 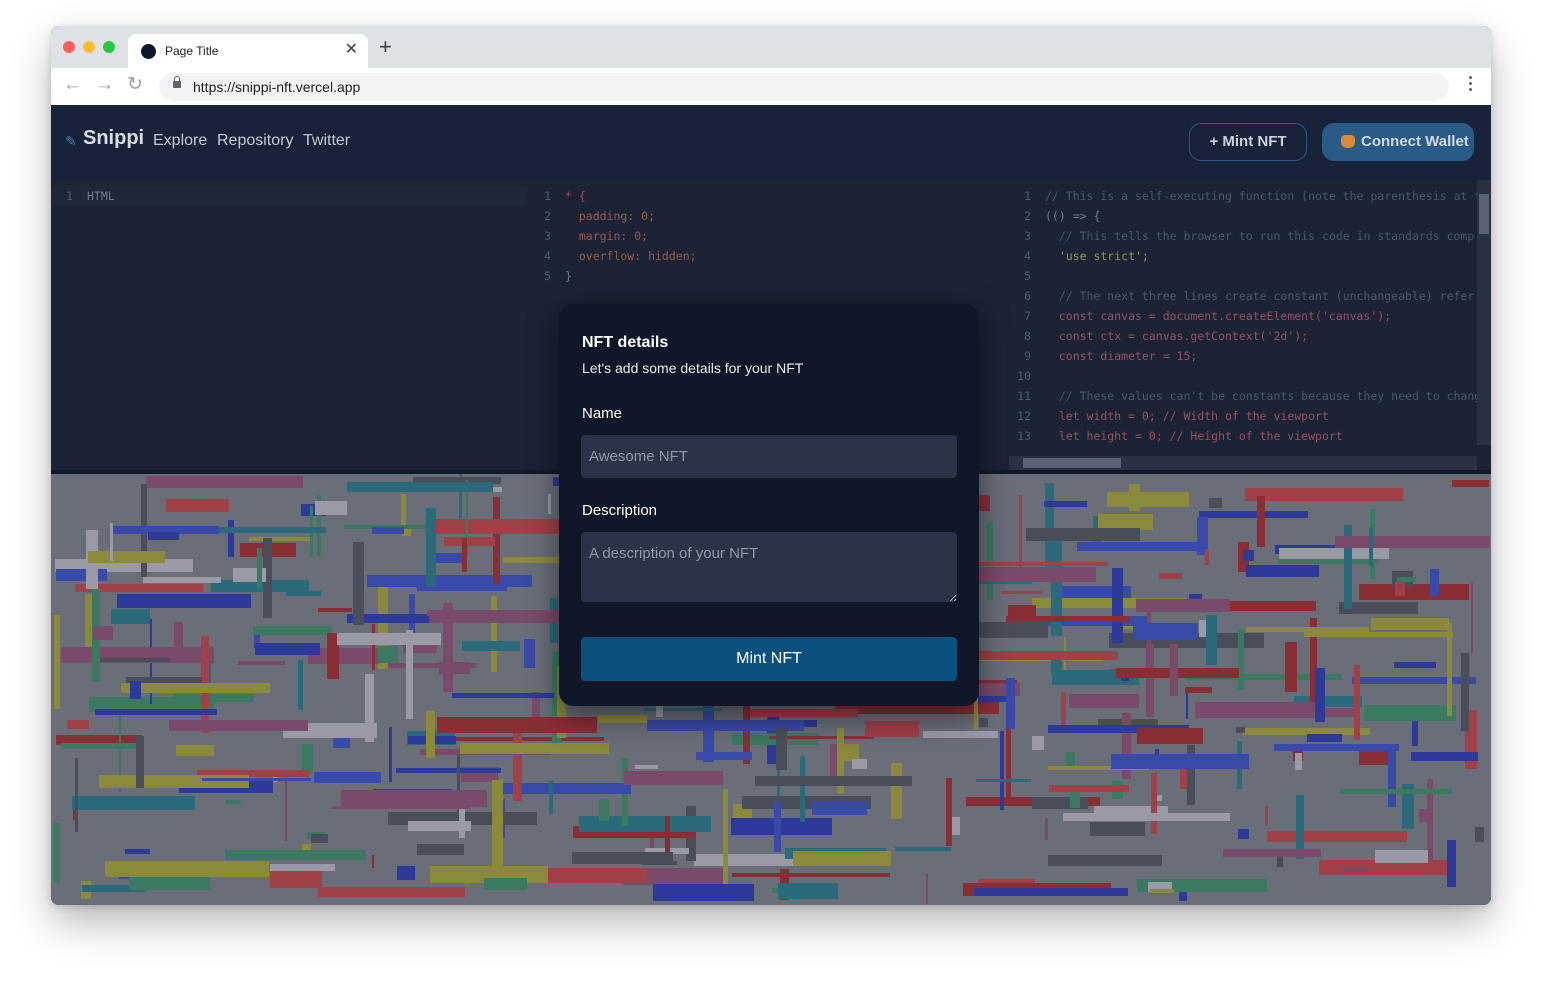 I want to click on reload-icon: ↻, so click(x=135, y=85).